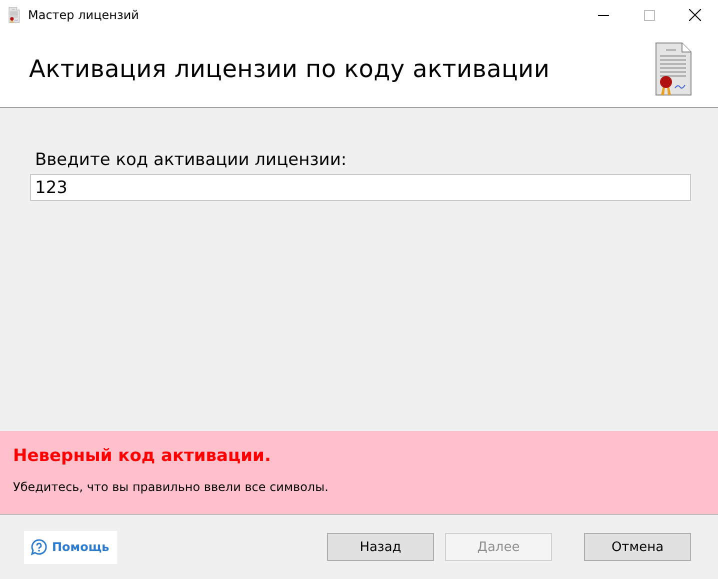 The width and height of the screenshot is (718, 579). Describe the element at coordinates (14, 15) in the screenshot. I see `app-icon` at that location.